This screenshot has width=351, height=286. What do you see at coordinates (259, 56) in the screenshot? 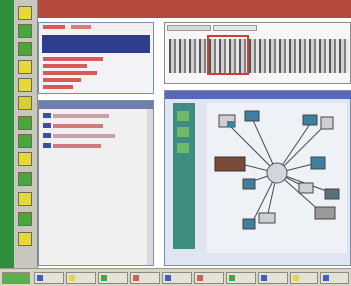
I see `waveform` at bounding box center [259, 56].